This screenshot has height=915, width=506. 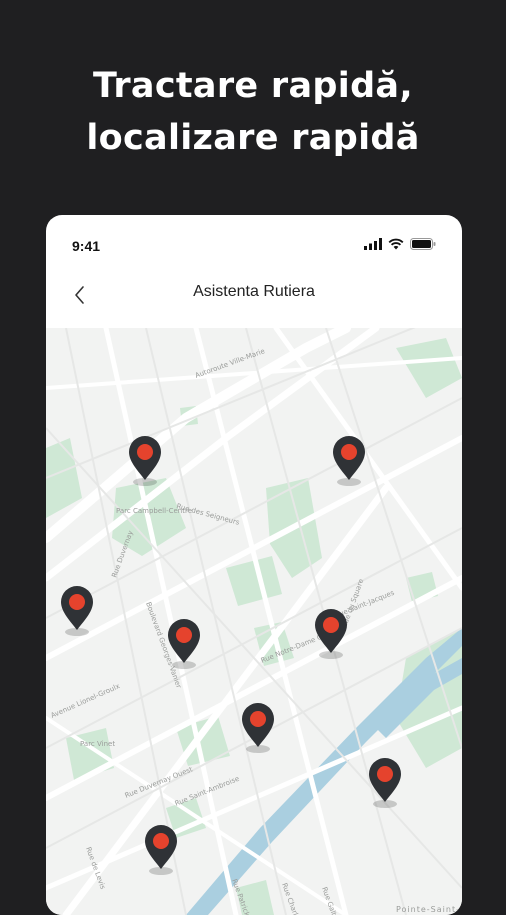 What do you see at coordinates (253, 138) in the screenshot?
I see `headline-line-2: localizare rapidă` at bounding box center [253, 138].